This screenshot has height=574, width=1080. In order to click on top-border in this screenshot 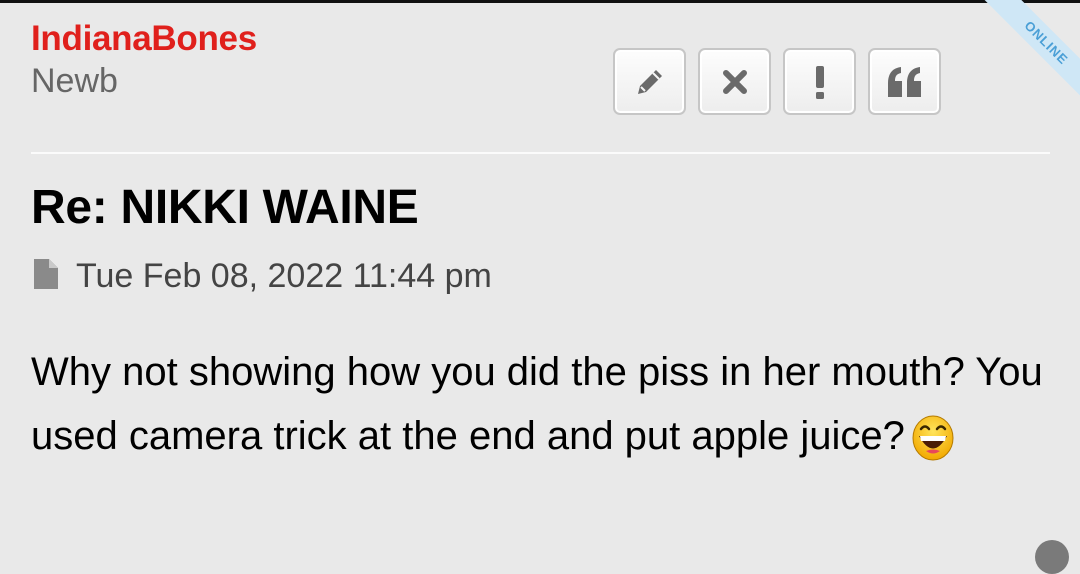, I will do `click(540, 1)`.